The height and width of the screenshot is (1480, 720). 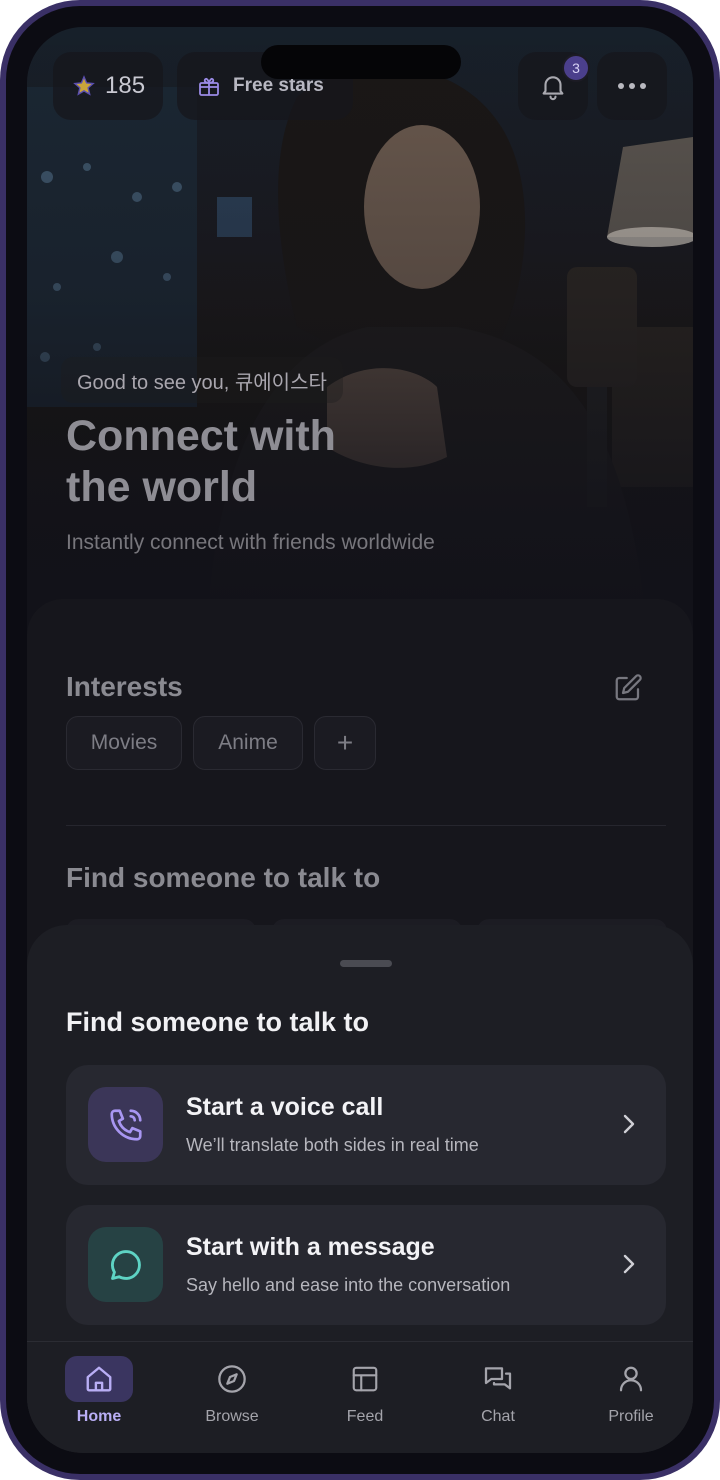 I want to click on edit-interests-button, so click(x=628, y=688).